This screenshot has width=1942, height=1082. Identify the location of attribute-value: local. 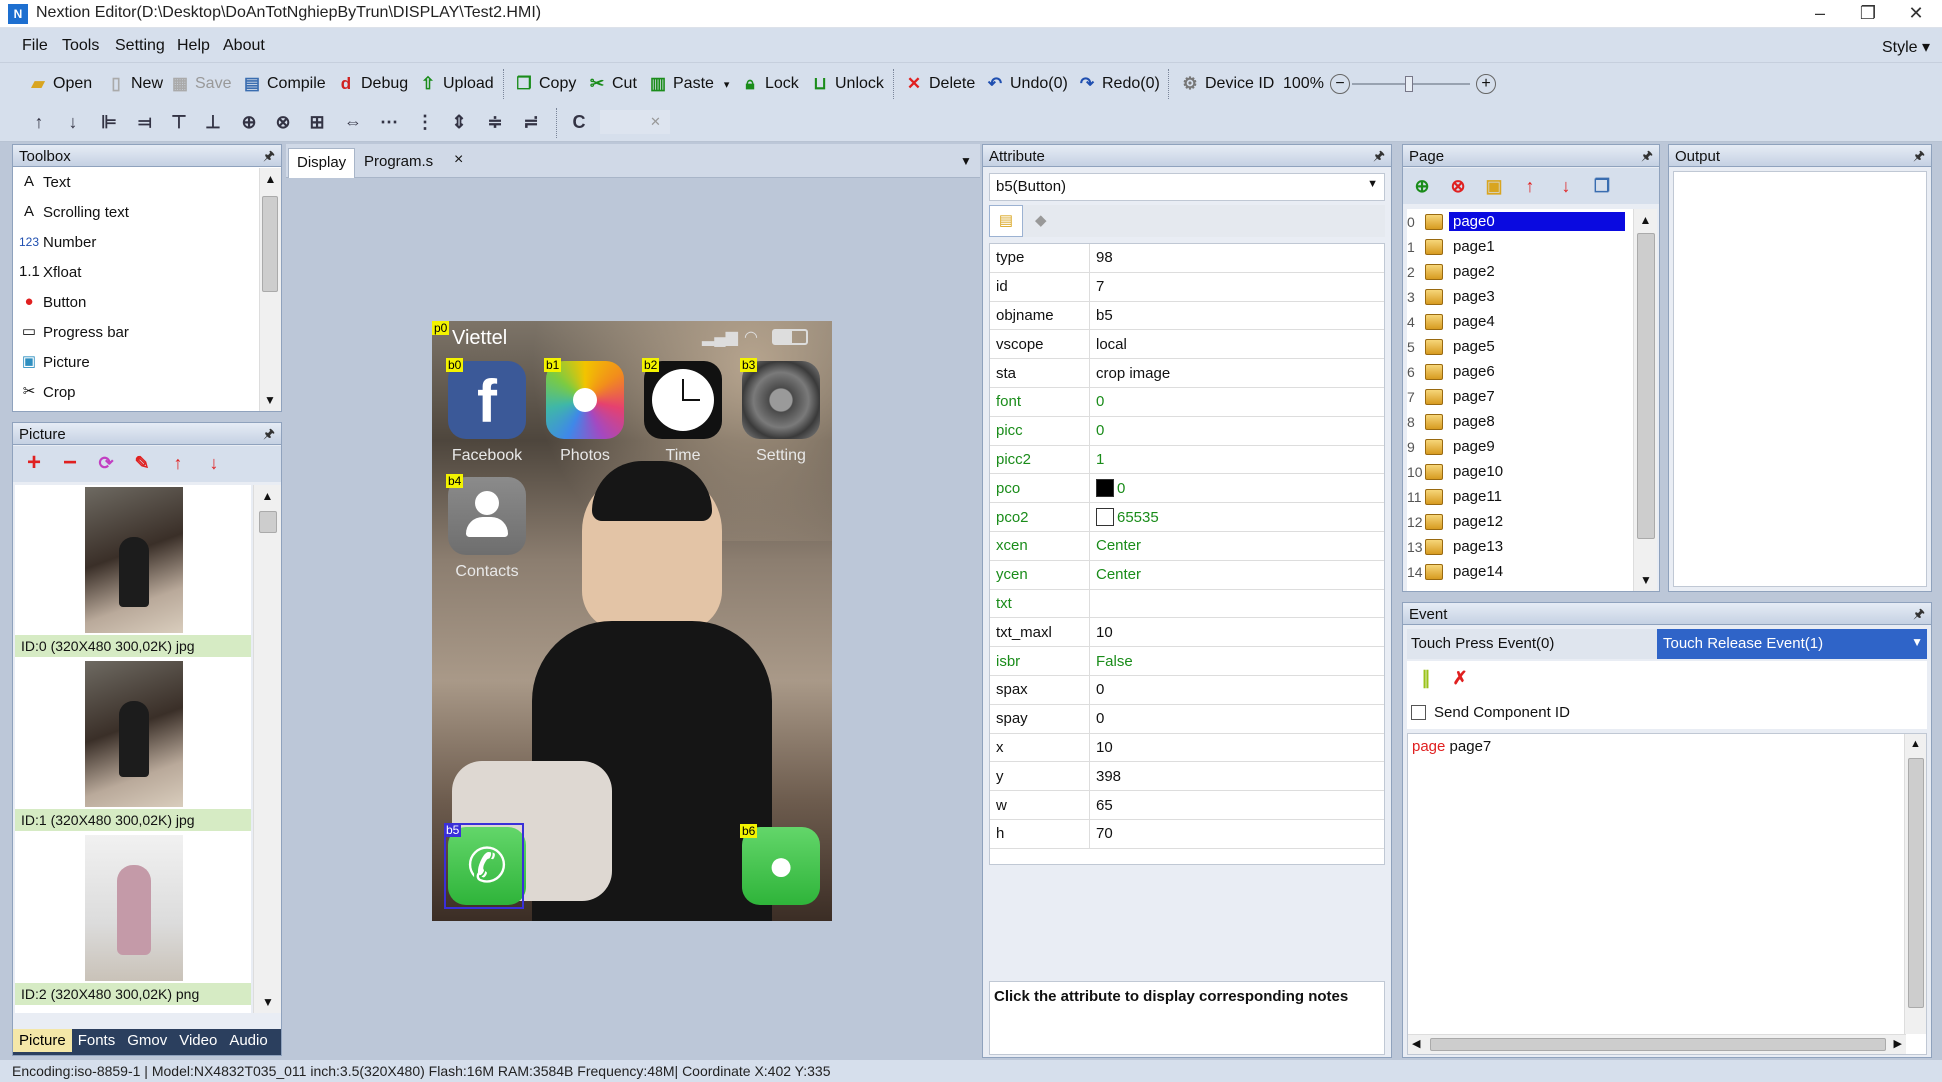
(1108, 344).